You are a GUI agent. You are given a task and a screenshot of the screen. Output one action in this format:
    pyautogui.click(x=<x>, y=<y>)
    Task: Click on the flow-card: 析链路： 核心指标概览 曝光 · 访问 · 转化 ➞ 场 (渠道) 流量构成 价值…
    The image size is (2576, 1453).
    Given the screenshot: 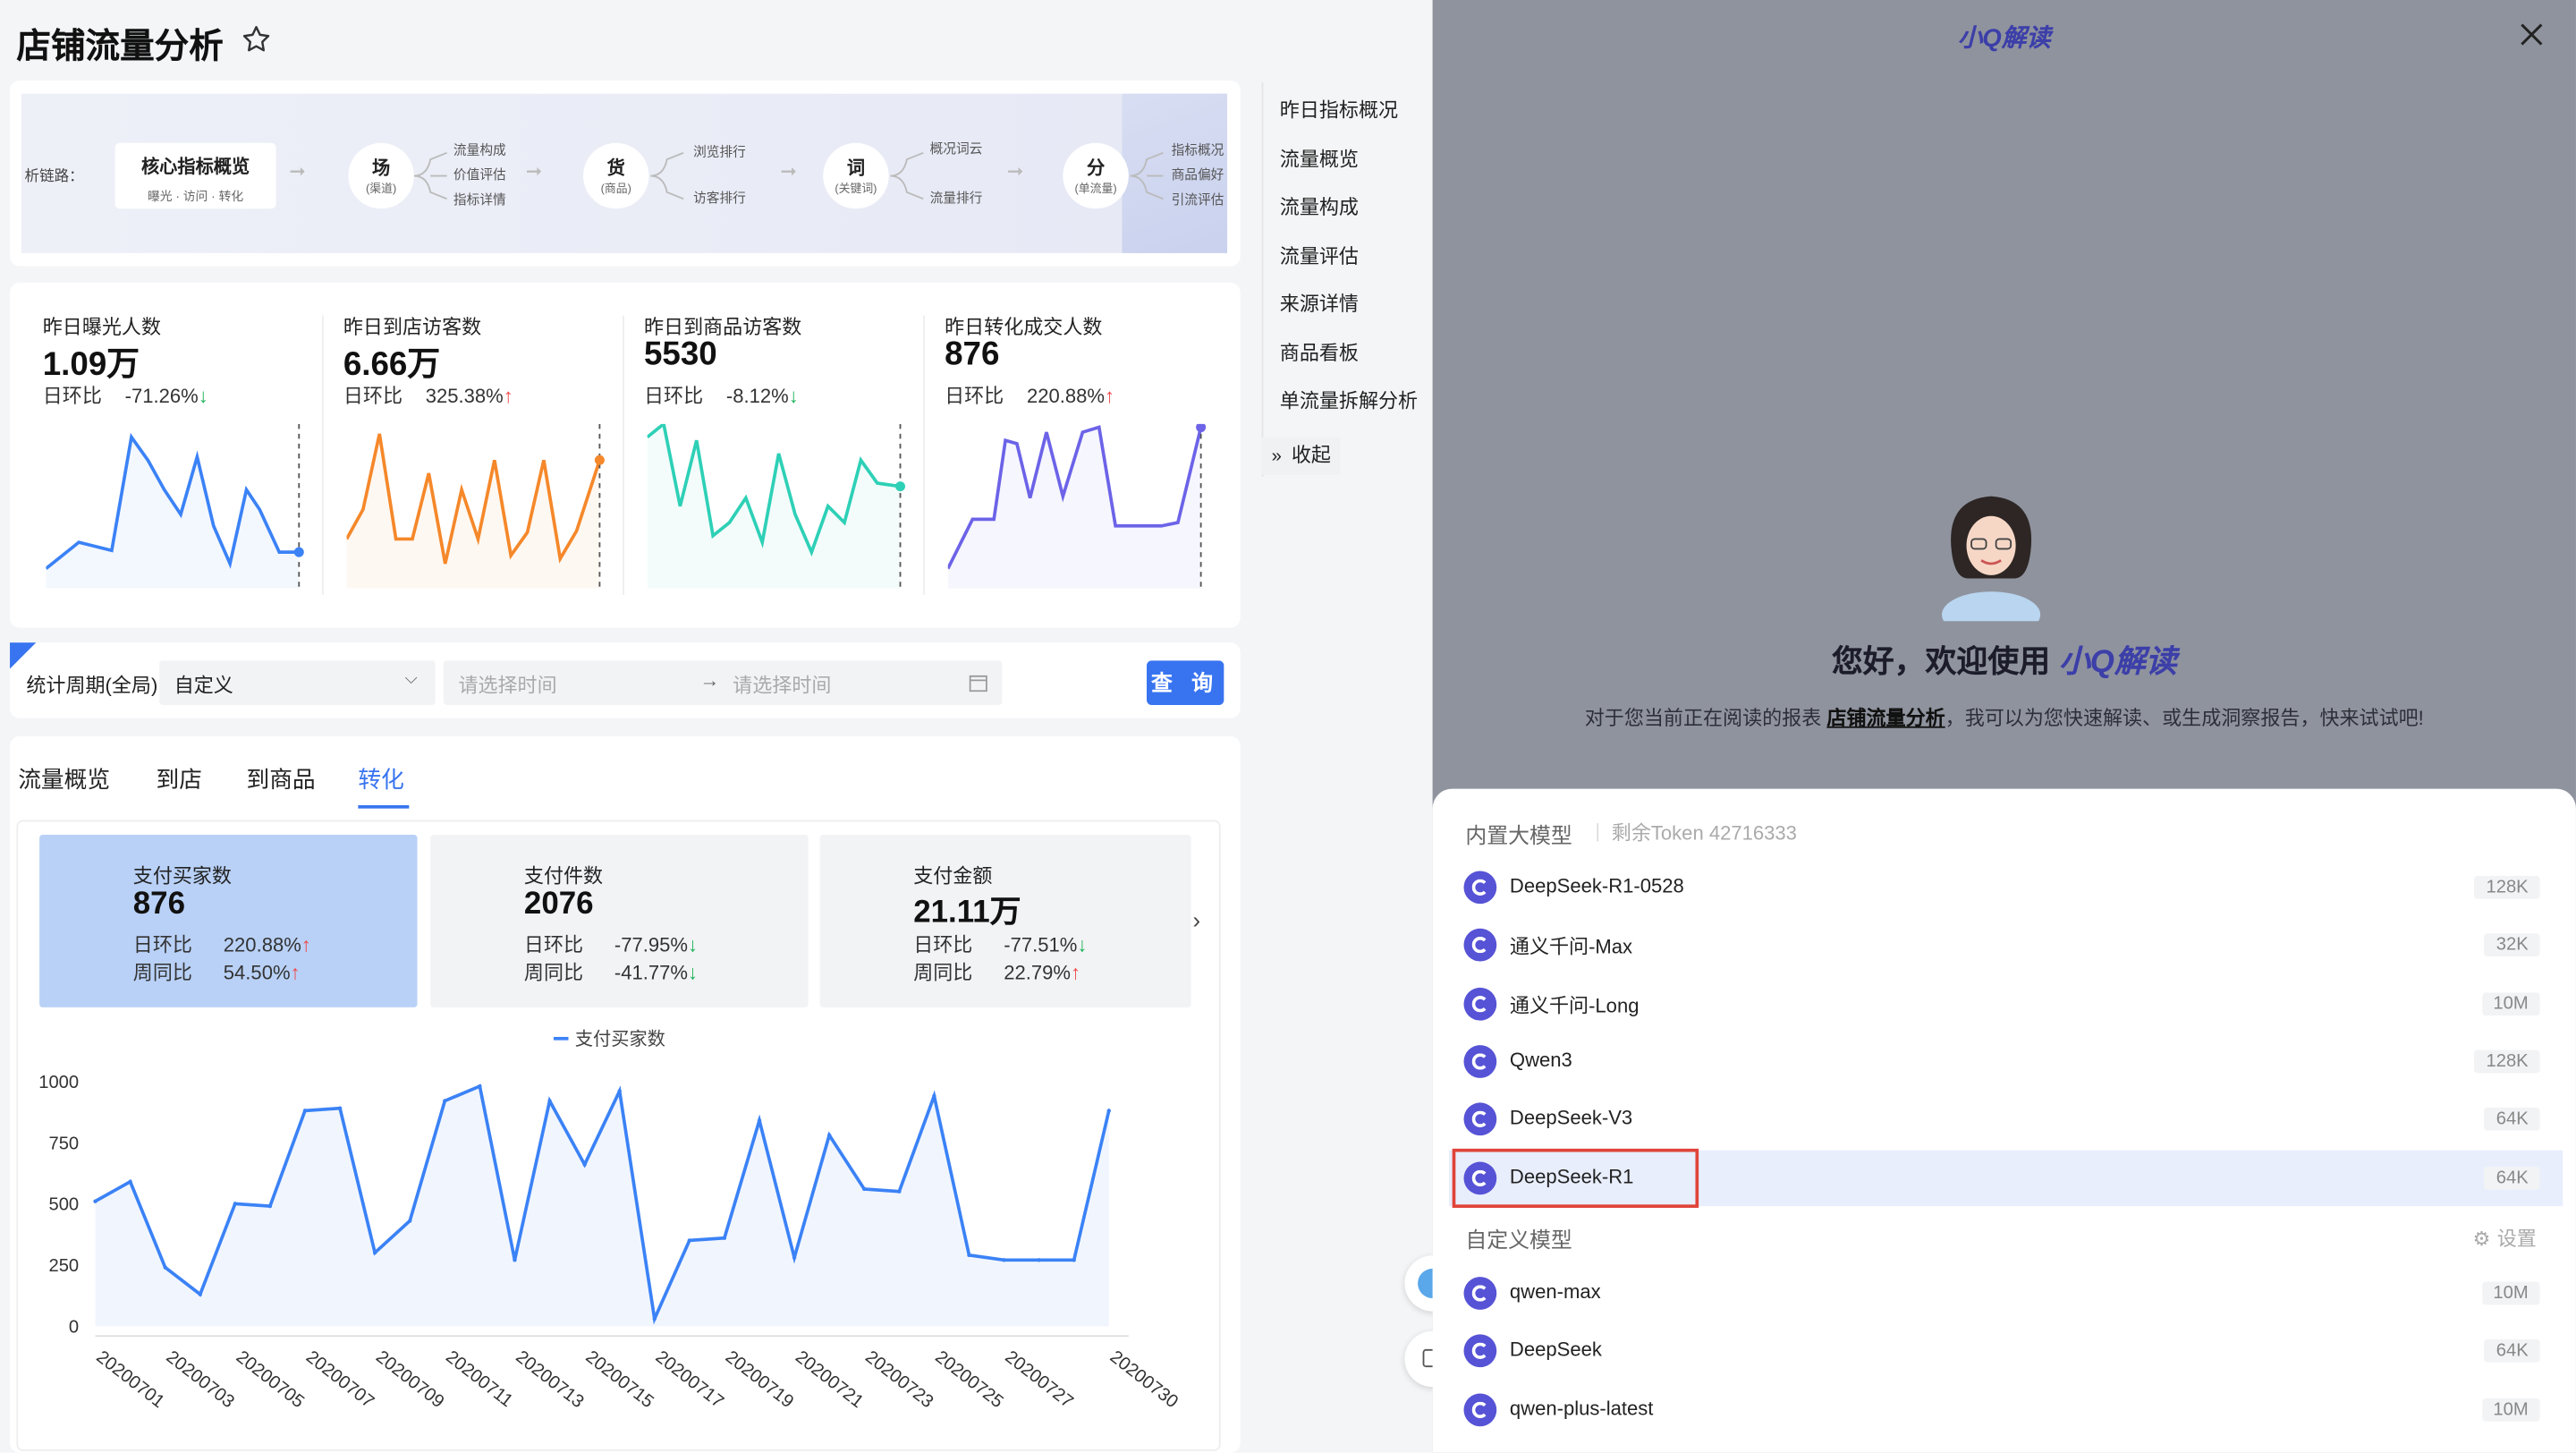 What is the action you would take?
    pyautogui.click(x=625, y=173)
    